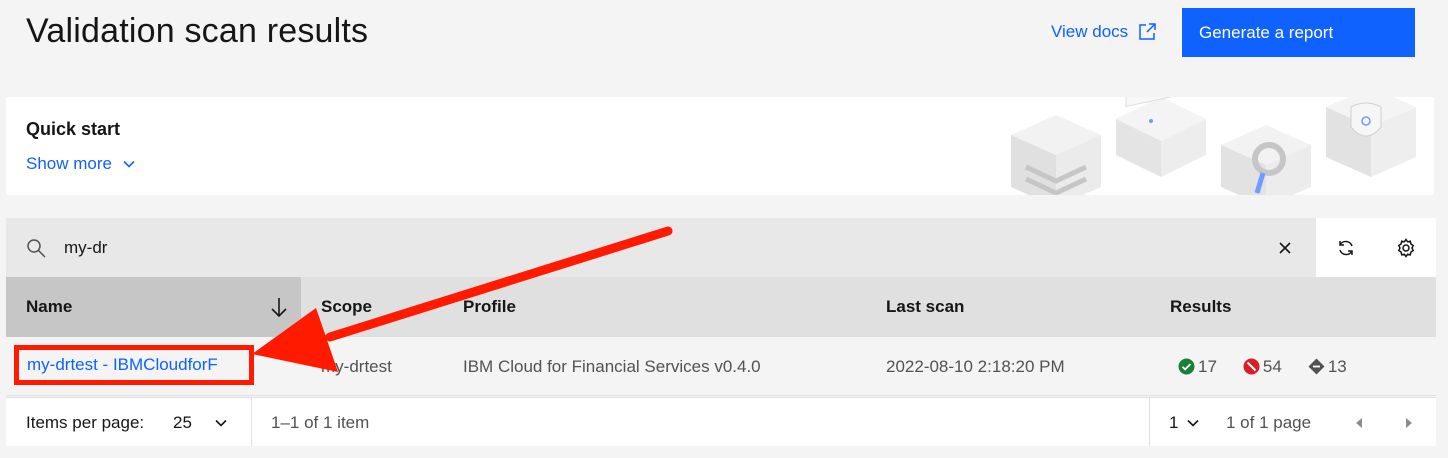 The height and width of the screenshot is (458, 1448). I want to click on page-select: 1, so click(1184, 422).